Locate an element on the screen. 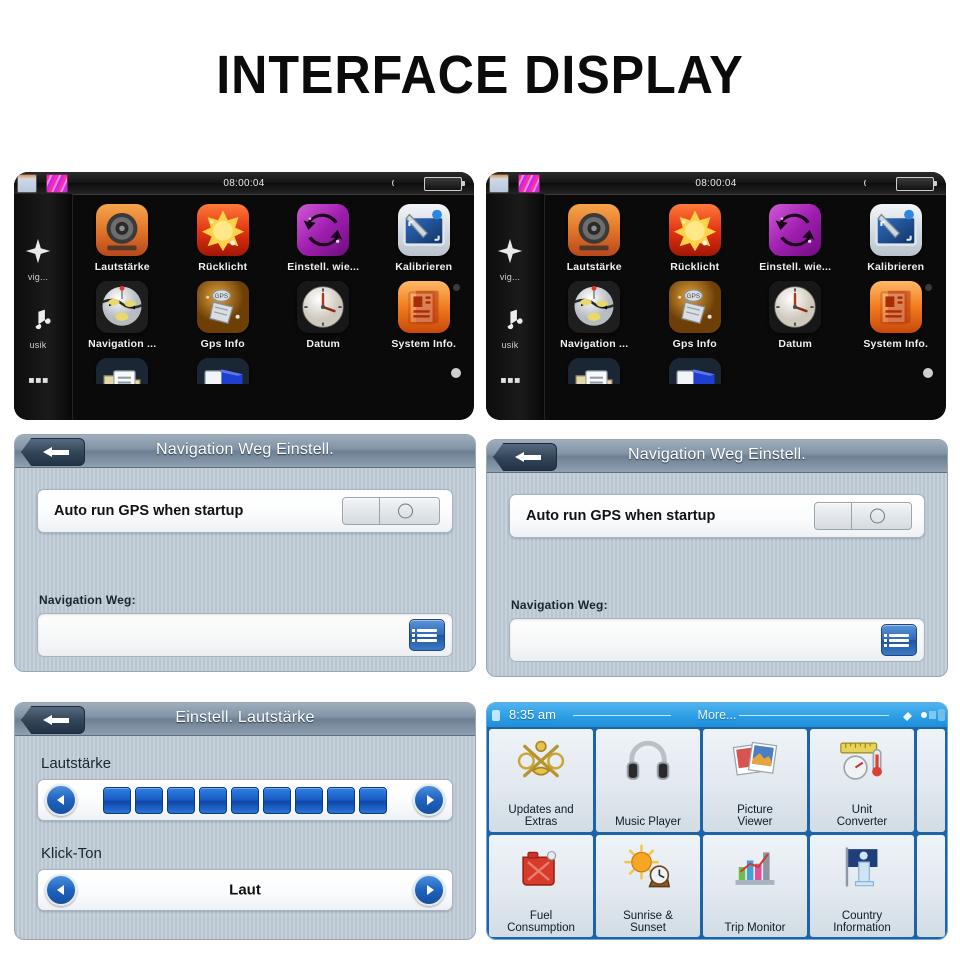 The width and height of the screenshot is (960, 960). device-status-bar: 08:00:04NaNNaNNaNNaN is located at coordinates (244, 183).